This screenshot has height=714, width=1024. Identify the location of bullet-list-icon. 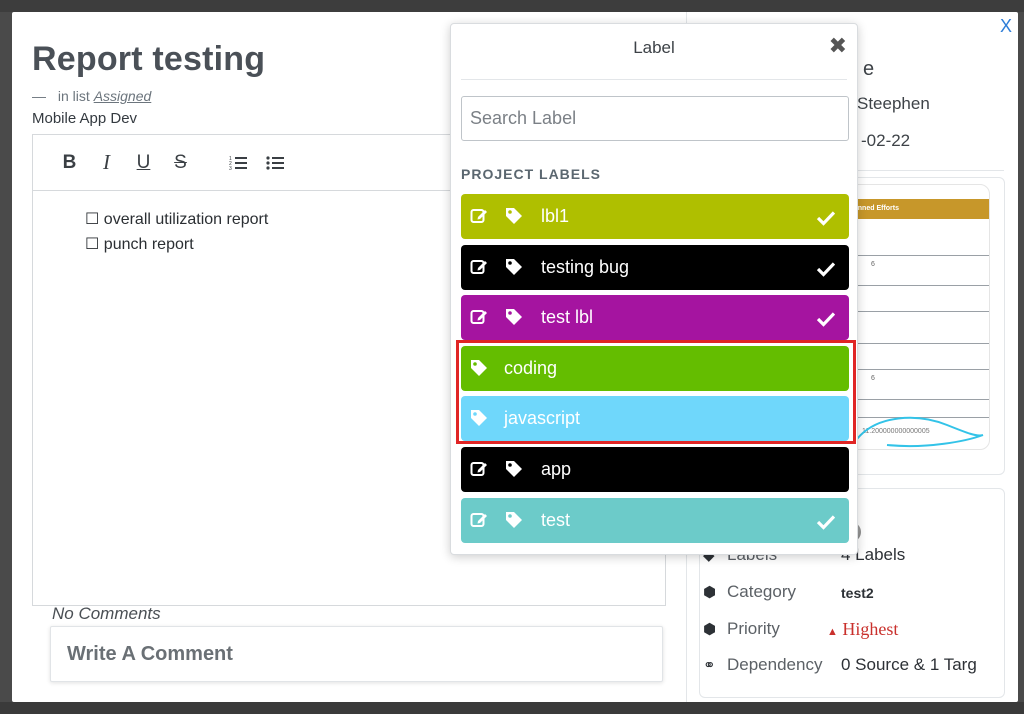
(274, 162).